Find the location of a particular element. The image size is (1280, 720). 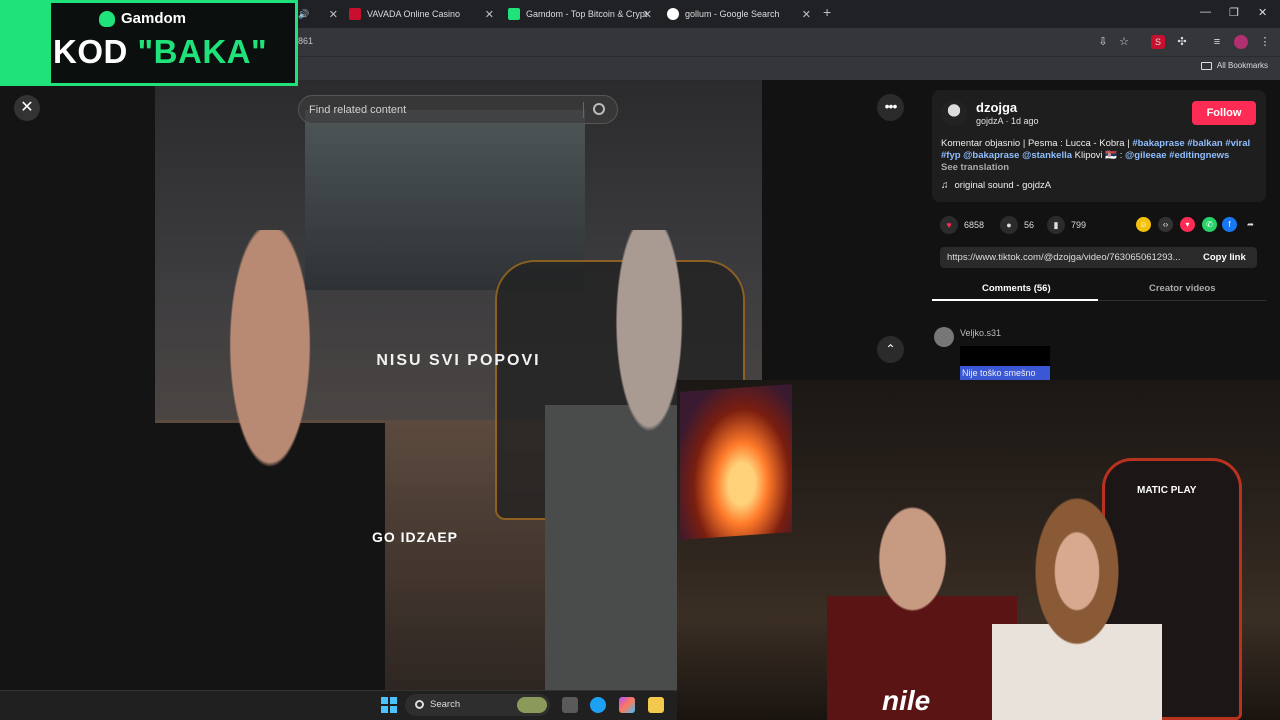

search-highlight-image is located at coordinates (532, 705).